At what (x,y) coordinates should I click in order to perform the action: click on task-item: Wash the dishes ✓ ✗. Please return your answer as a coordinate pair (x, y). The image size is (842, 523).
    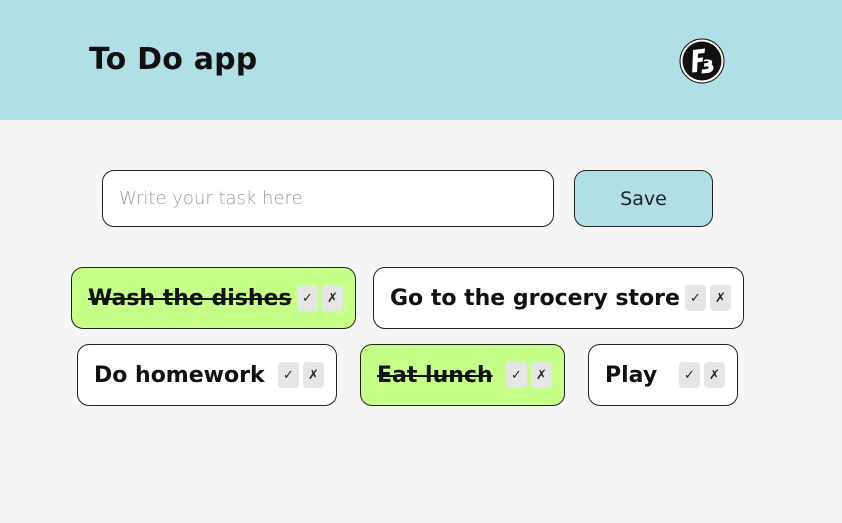
    Looking at the image, I should click on (213, 298).